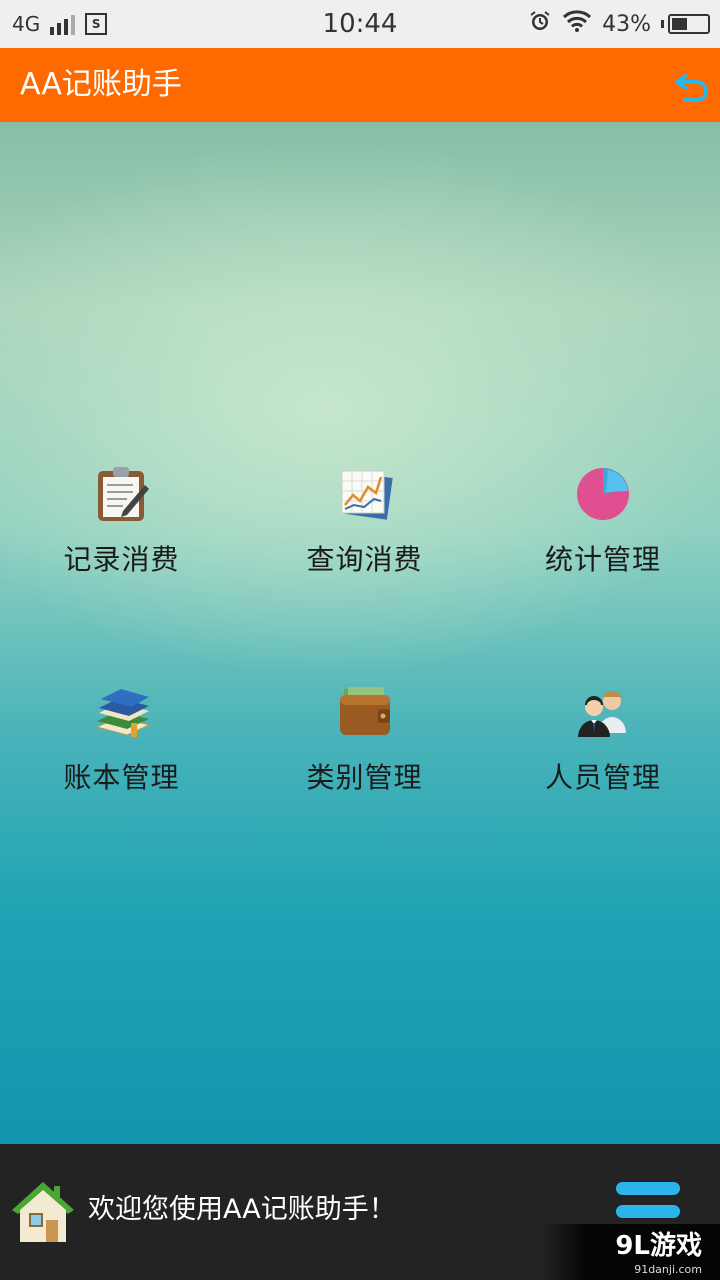 This screenshot has width=720, height=1280. I want to click on home-icon, so click(43, 1211).